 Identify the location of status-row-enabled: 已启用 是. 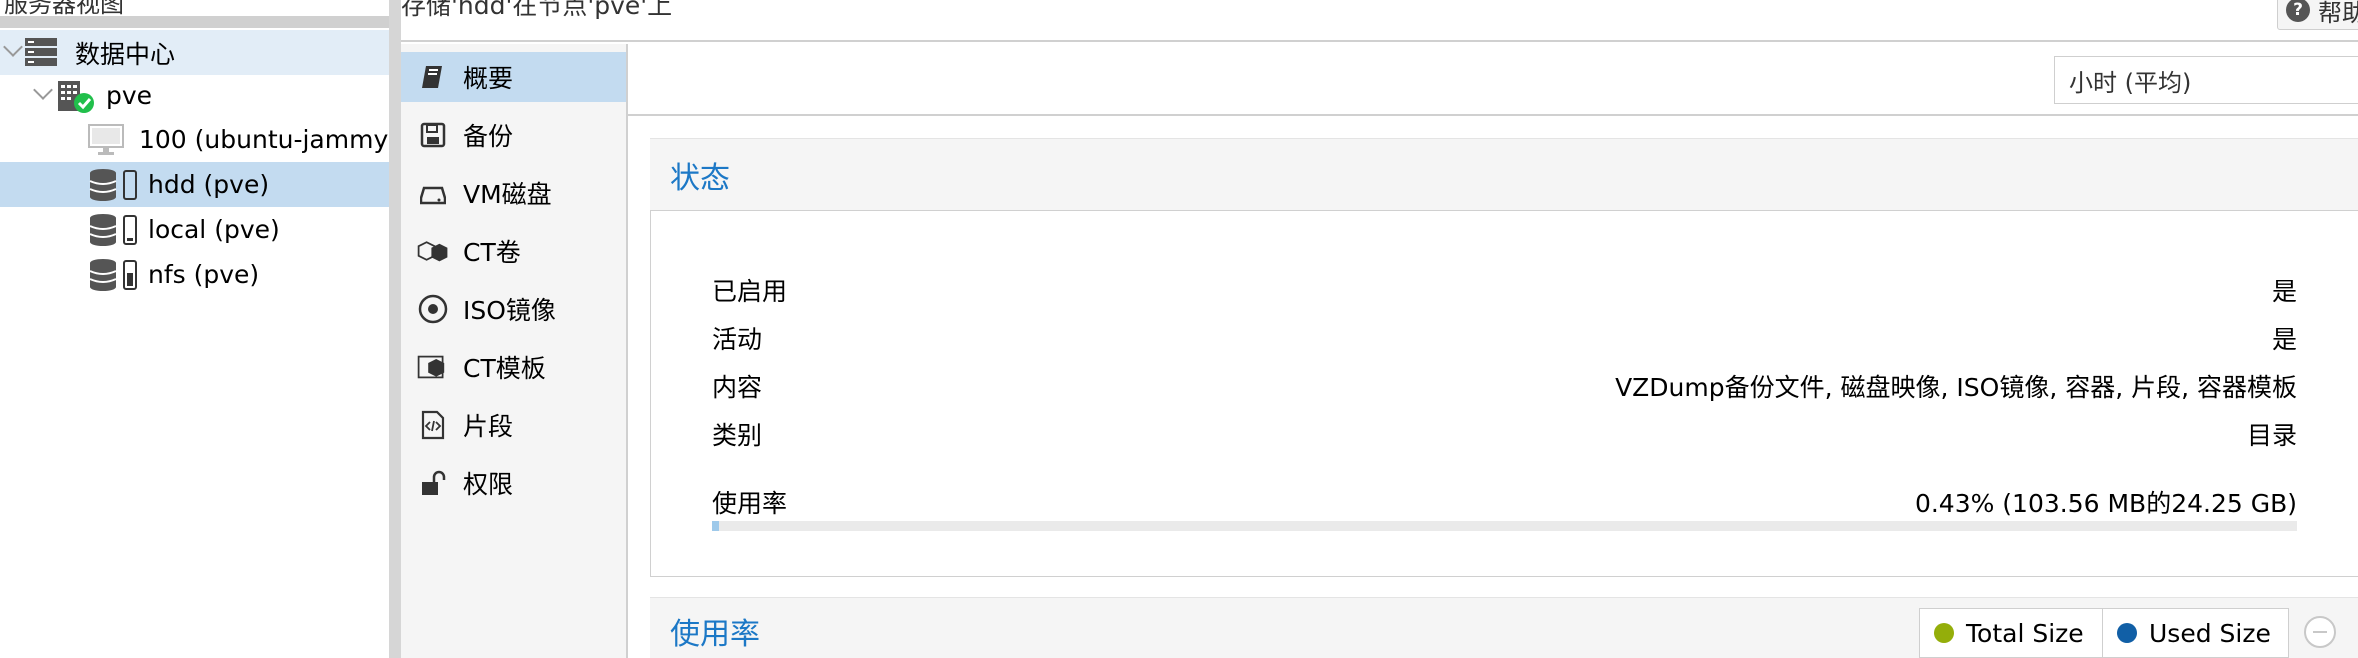
(1504, 292).